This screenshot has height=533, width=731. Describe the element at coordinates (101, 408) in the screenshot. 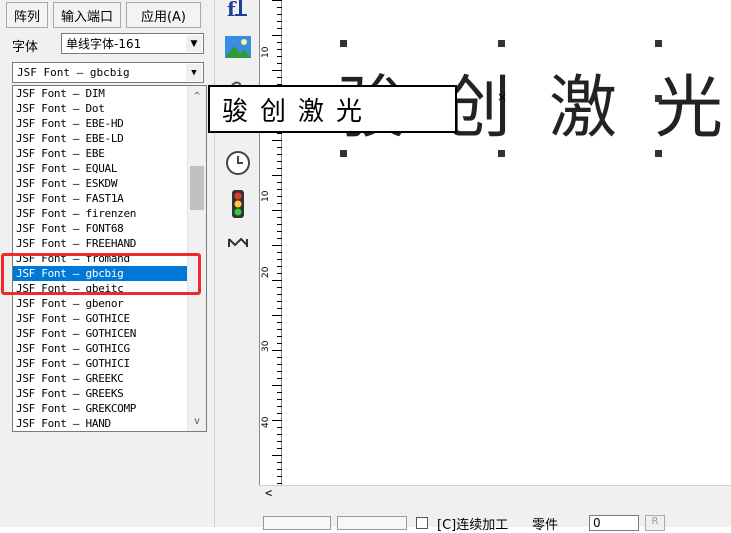

I see `font-list-item: JSF Font — GREKCOMP` at that location.